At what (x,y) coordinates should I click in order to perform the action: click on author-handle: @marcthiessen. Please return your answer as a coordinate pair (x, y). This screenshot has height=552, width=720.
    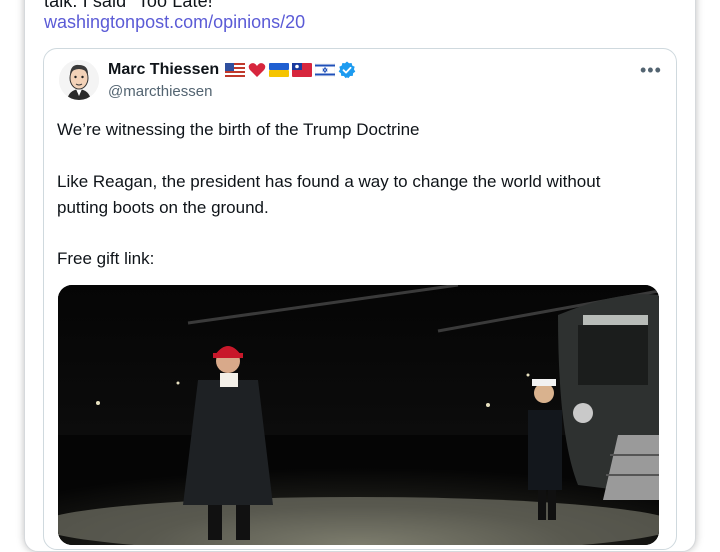
    Looking at the image, I should click on (160, 91).